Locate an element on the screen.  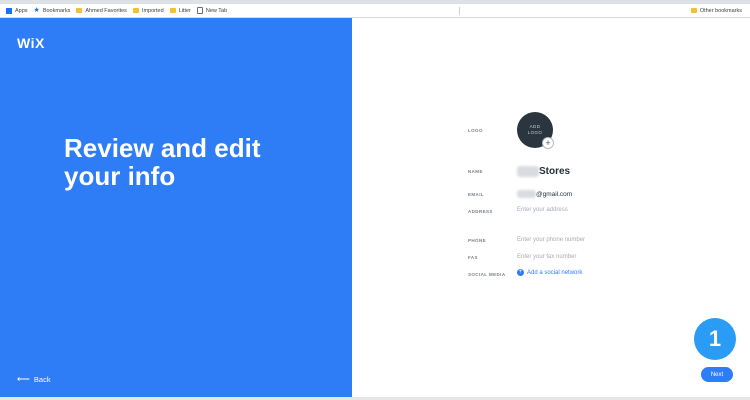
bookmark-label: Bookmarks is located at coordinates (56, 10).